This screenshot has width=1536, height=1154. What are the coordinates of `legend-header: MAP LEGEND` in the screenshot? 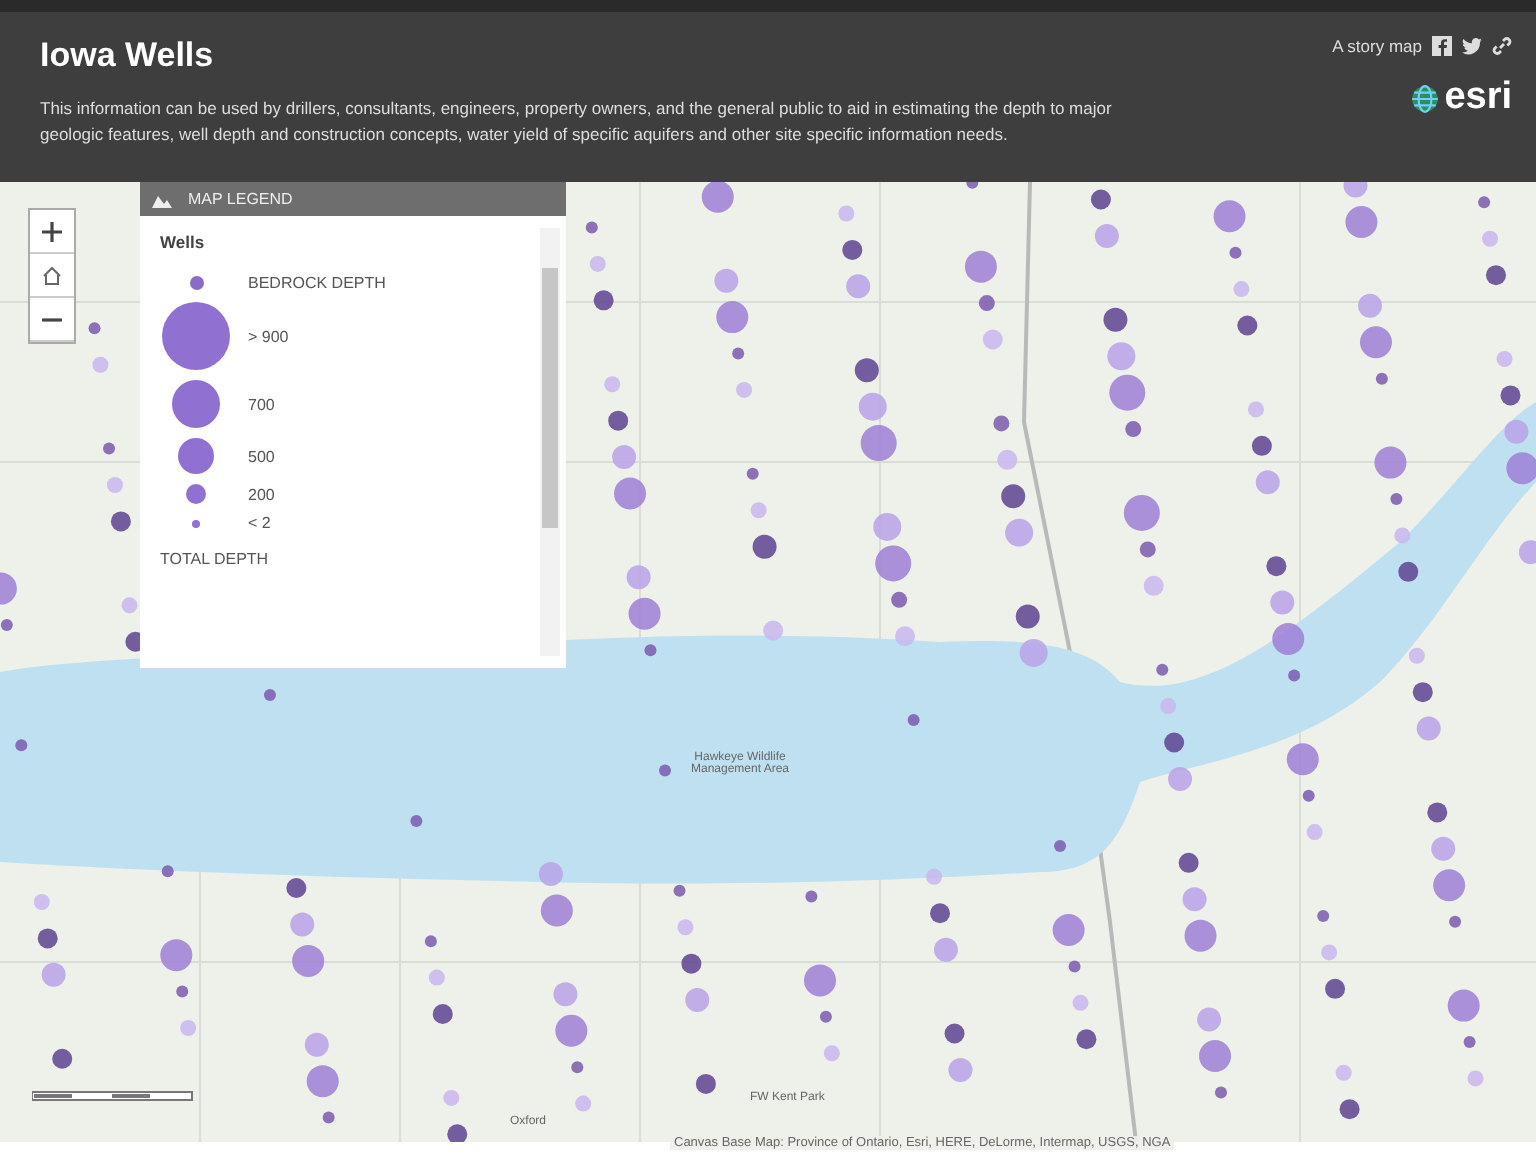 It's located at (353, 199).